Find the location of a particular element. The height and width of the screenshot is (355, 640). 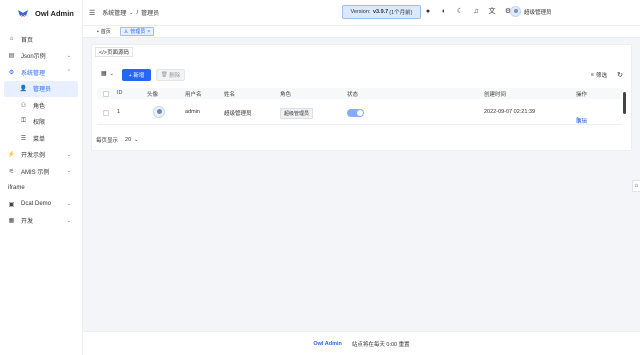

col-status: 状态 is located at coordinates (353, 95).